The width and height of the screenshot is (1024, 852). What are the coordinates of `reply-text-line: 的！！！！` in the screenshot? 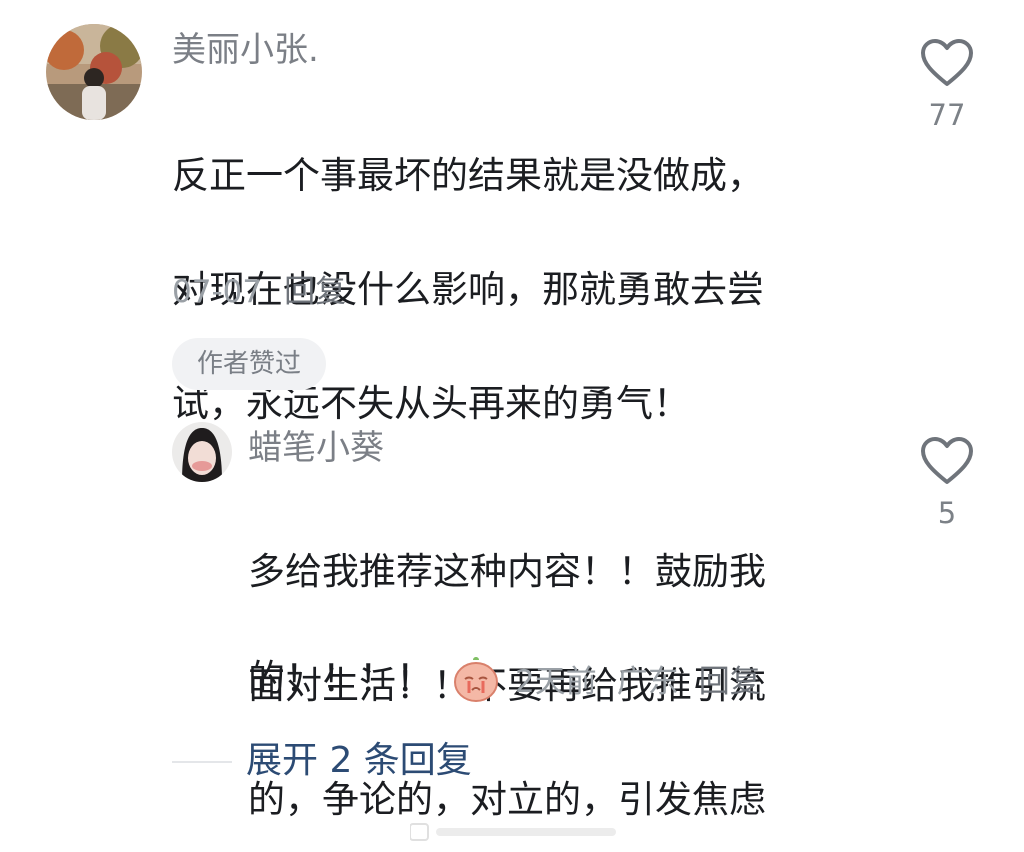 It's located at (340, 678).